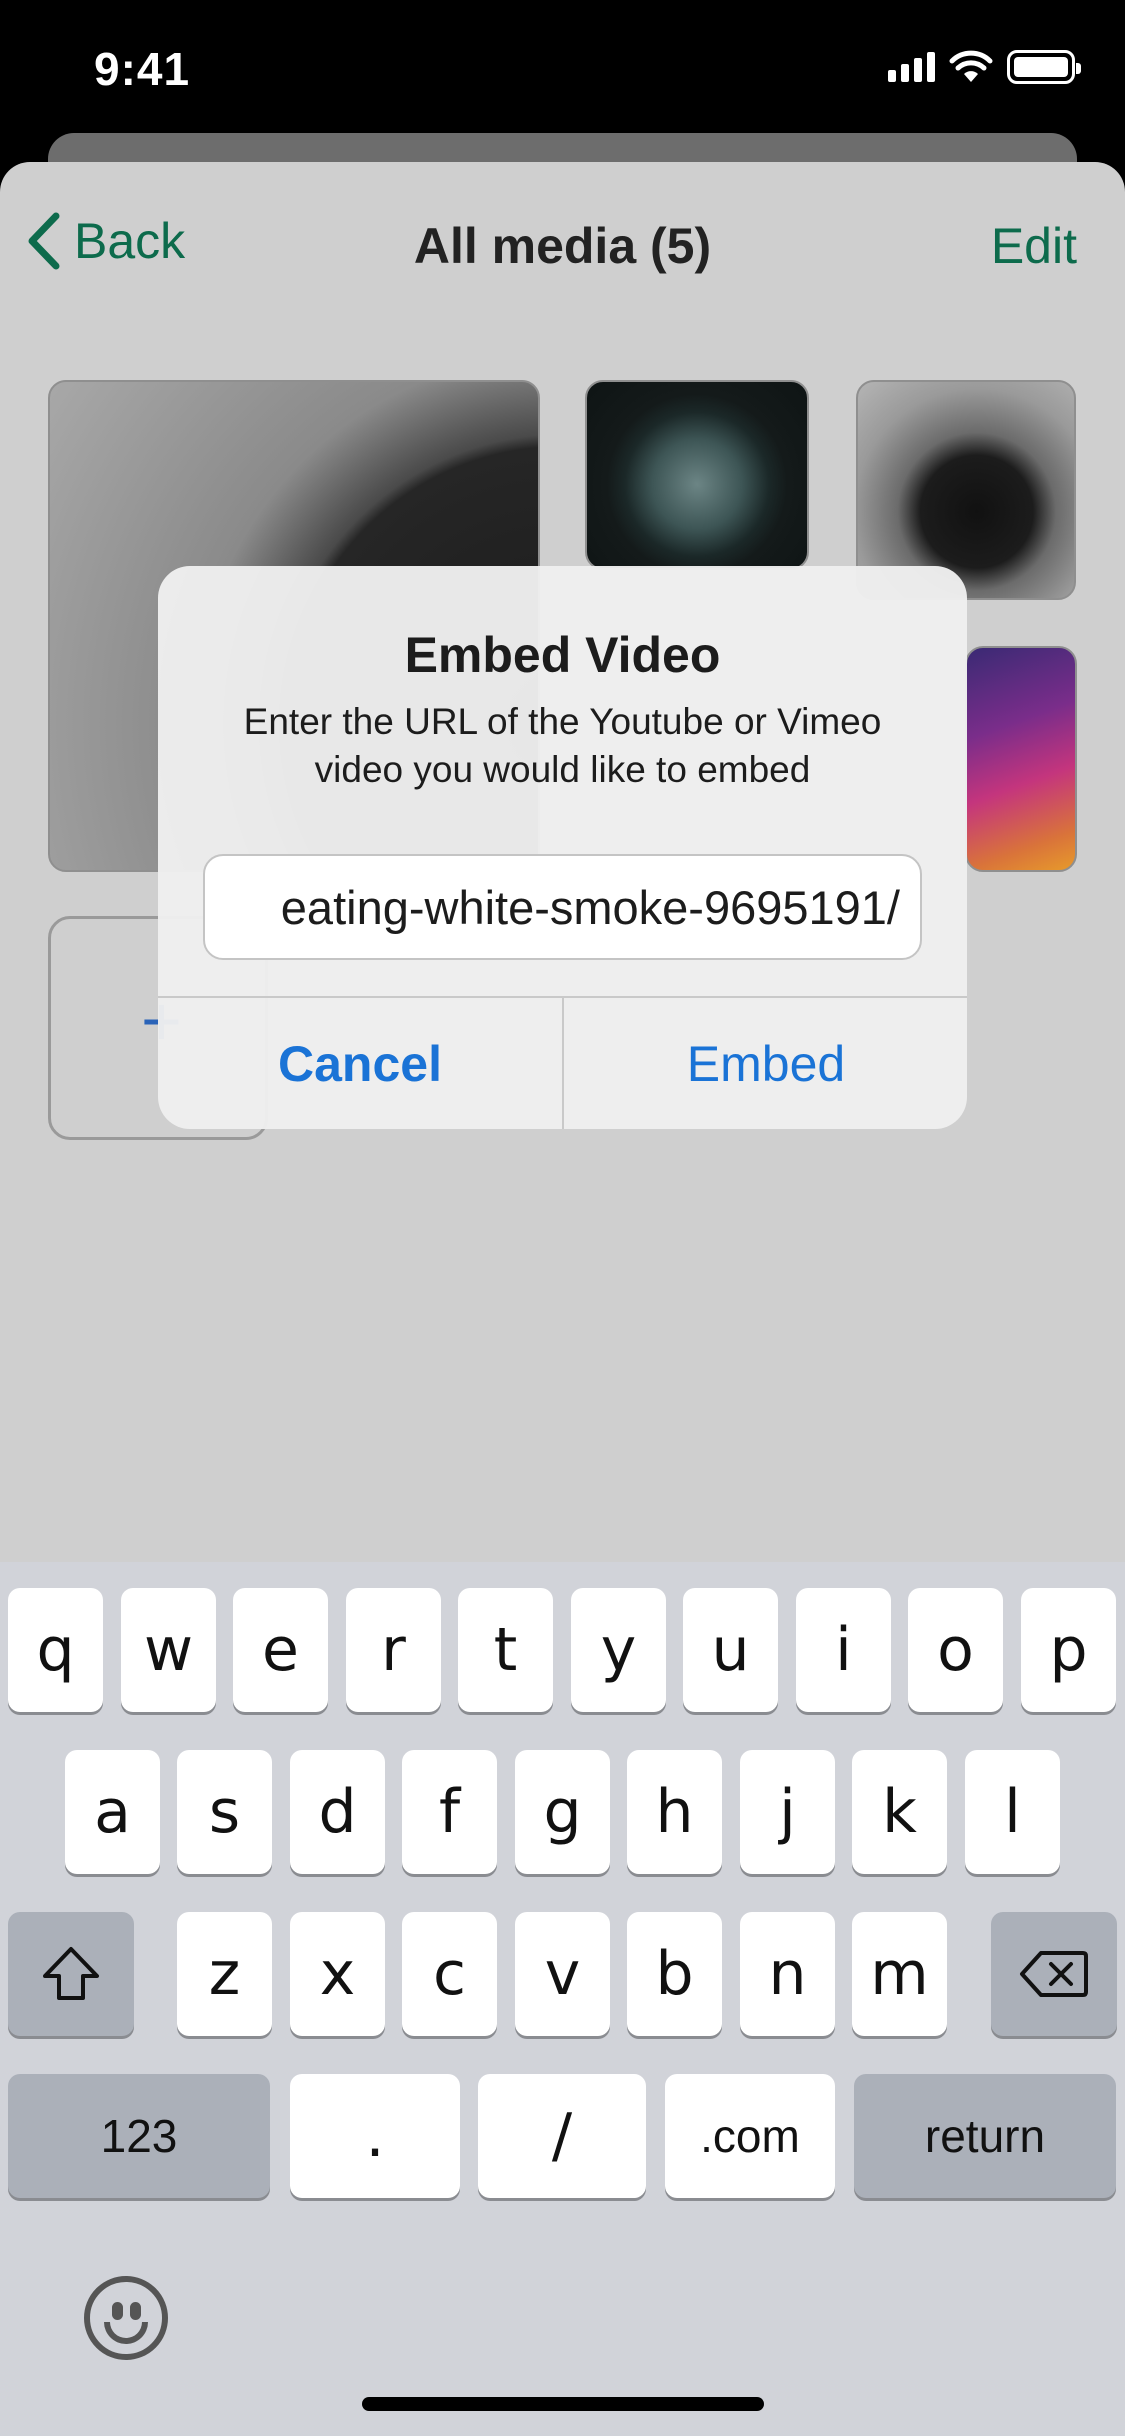 This screenshot has width=1125, height=2436. Describe the element at coordinates (505, 1650) in the screenshot. I see `key-t: t` at that location.